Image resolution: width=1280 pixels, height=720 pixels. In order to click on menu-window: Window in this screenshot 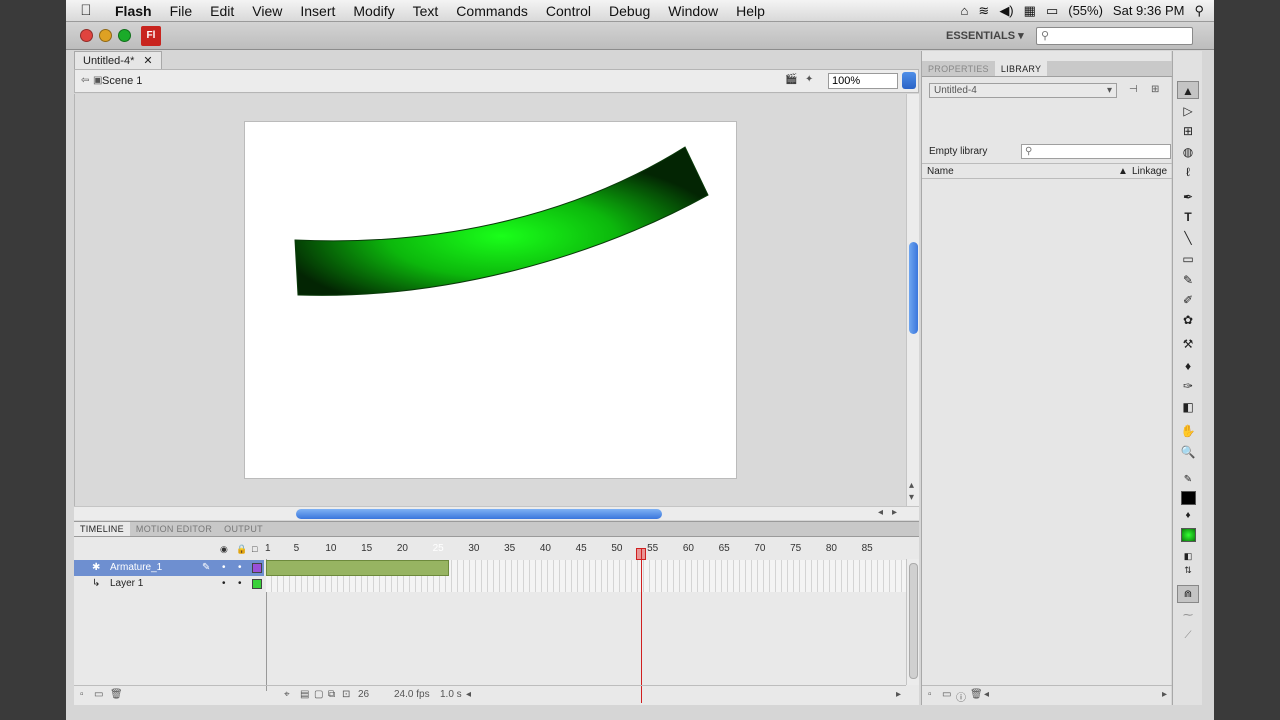, I will do `click(693, 11)`.